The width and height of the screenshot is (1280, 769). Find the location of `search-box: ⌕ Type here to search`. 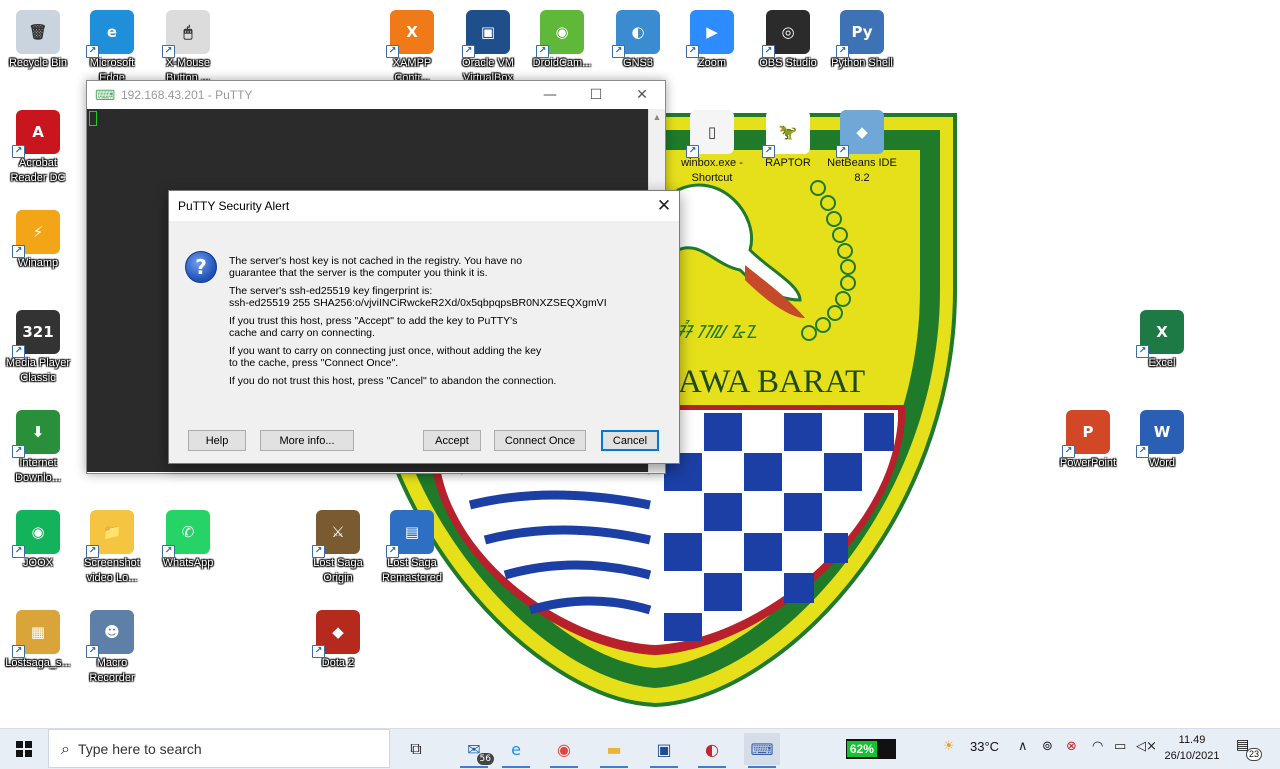

search-box: ⌕ Type here to search is located at coordinates (219, 748).